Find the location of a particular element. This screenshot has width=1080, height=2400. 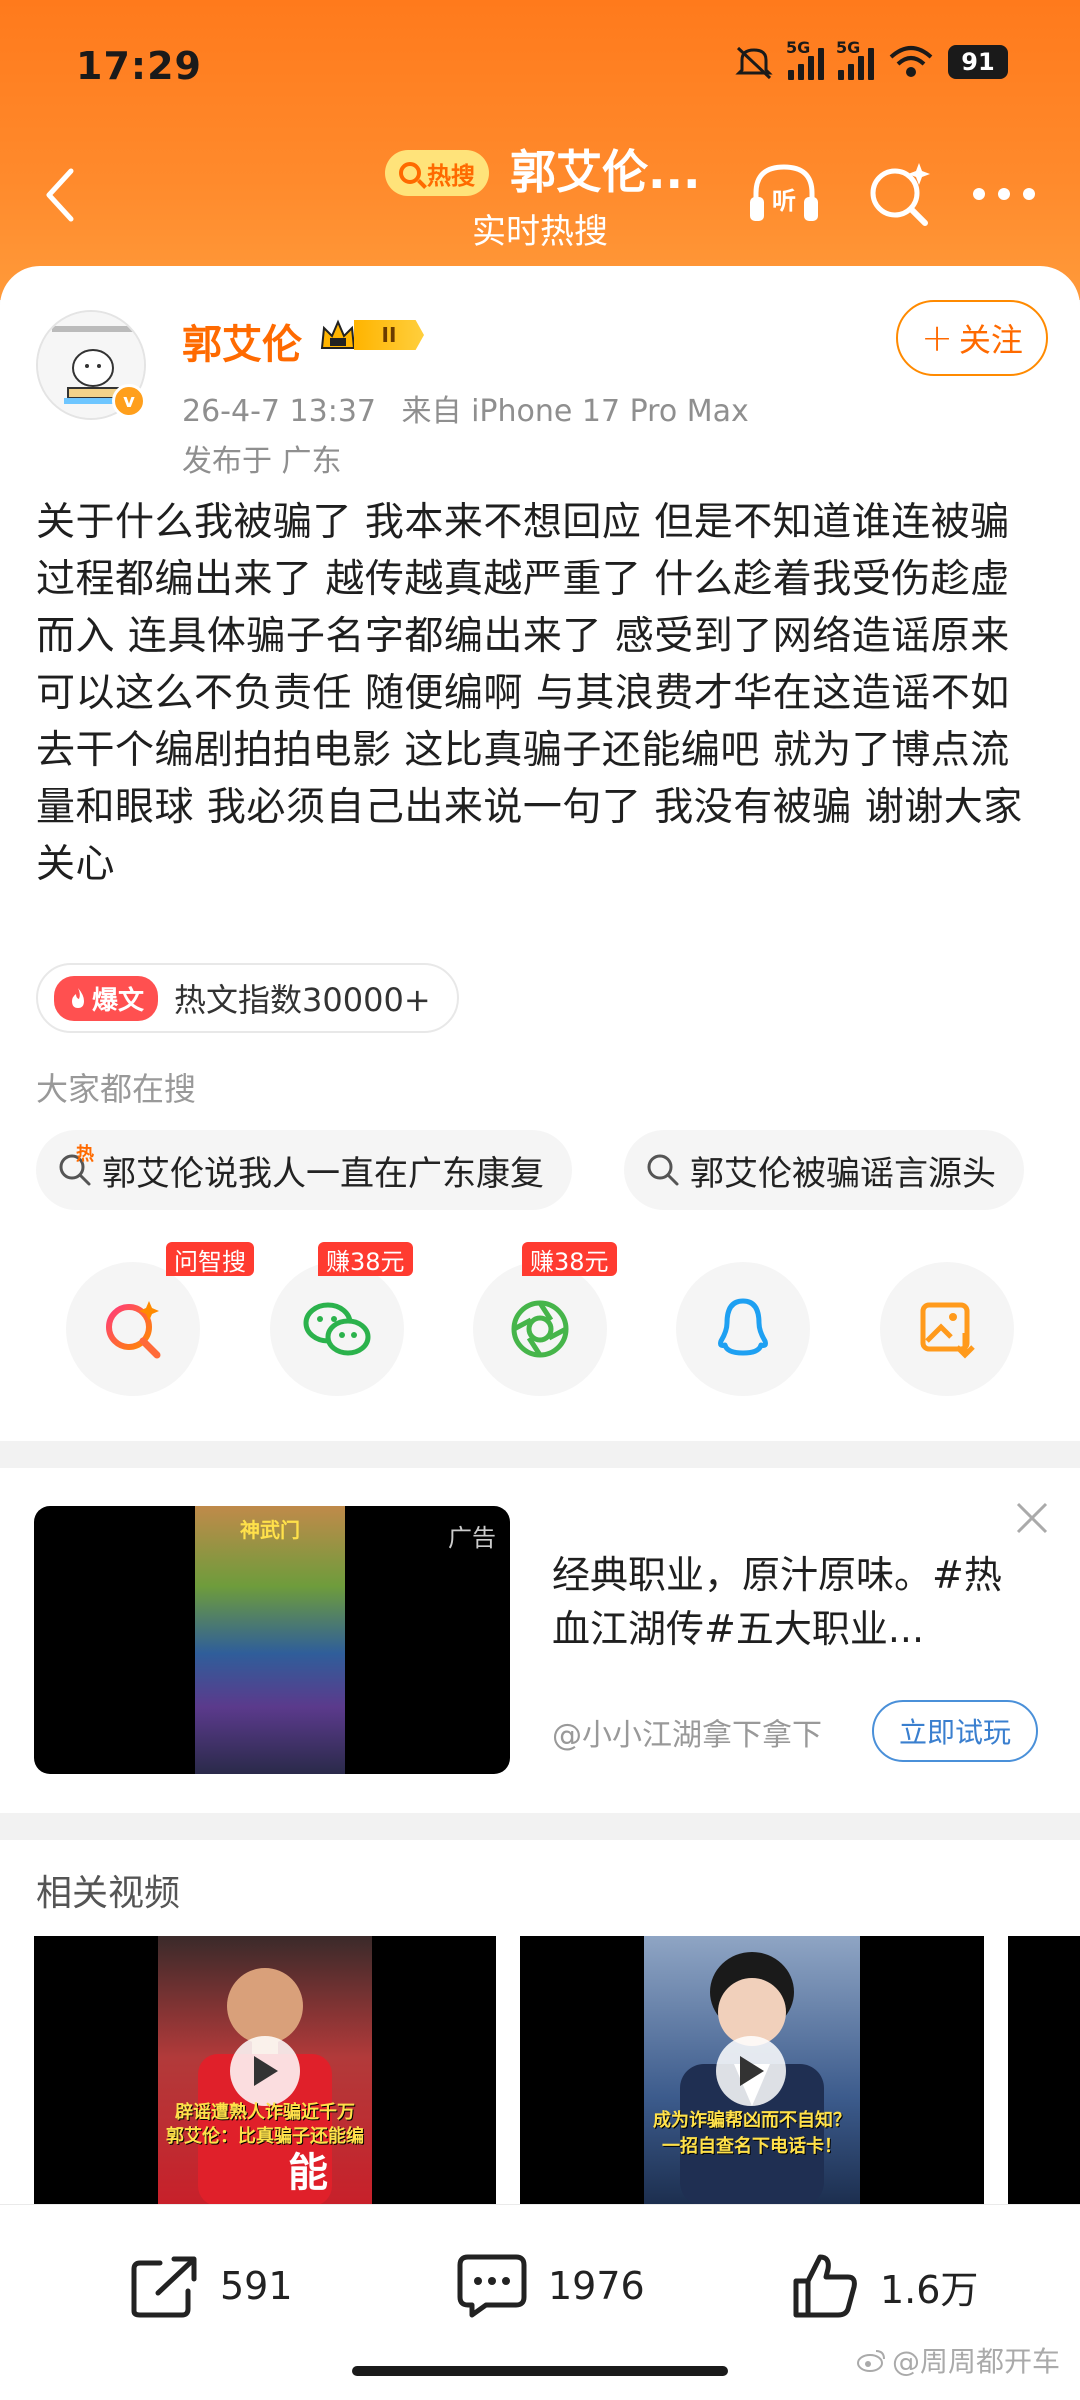

home-indicator is located at coordinates (540, 2371).